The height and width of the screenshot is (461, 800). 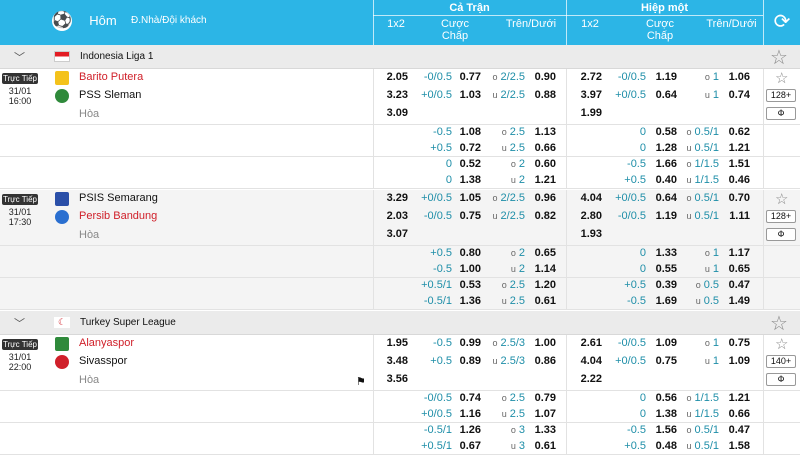 I want to click on odds-cell: 1.99, so click(x=591, y=113).